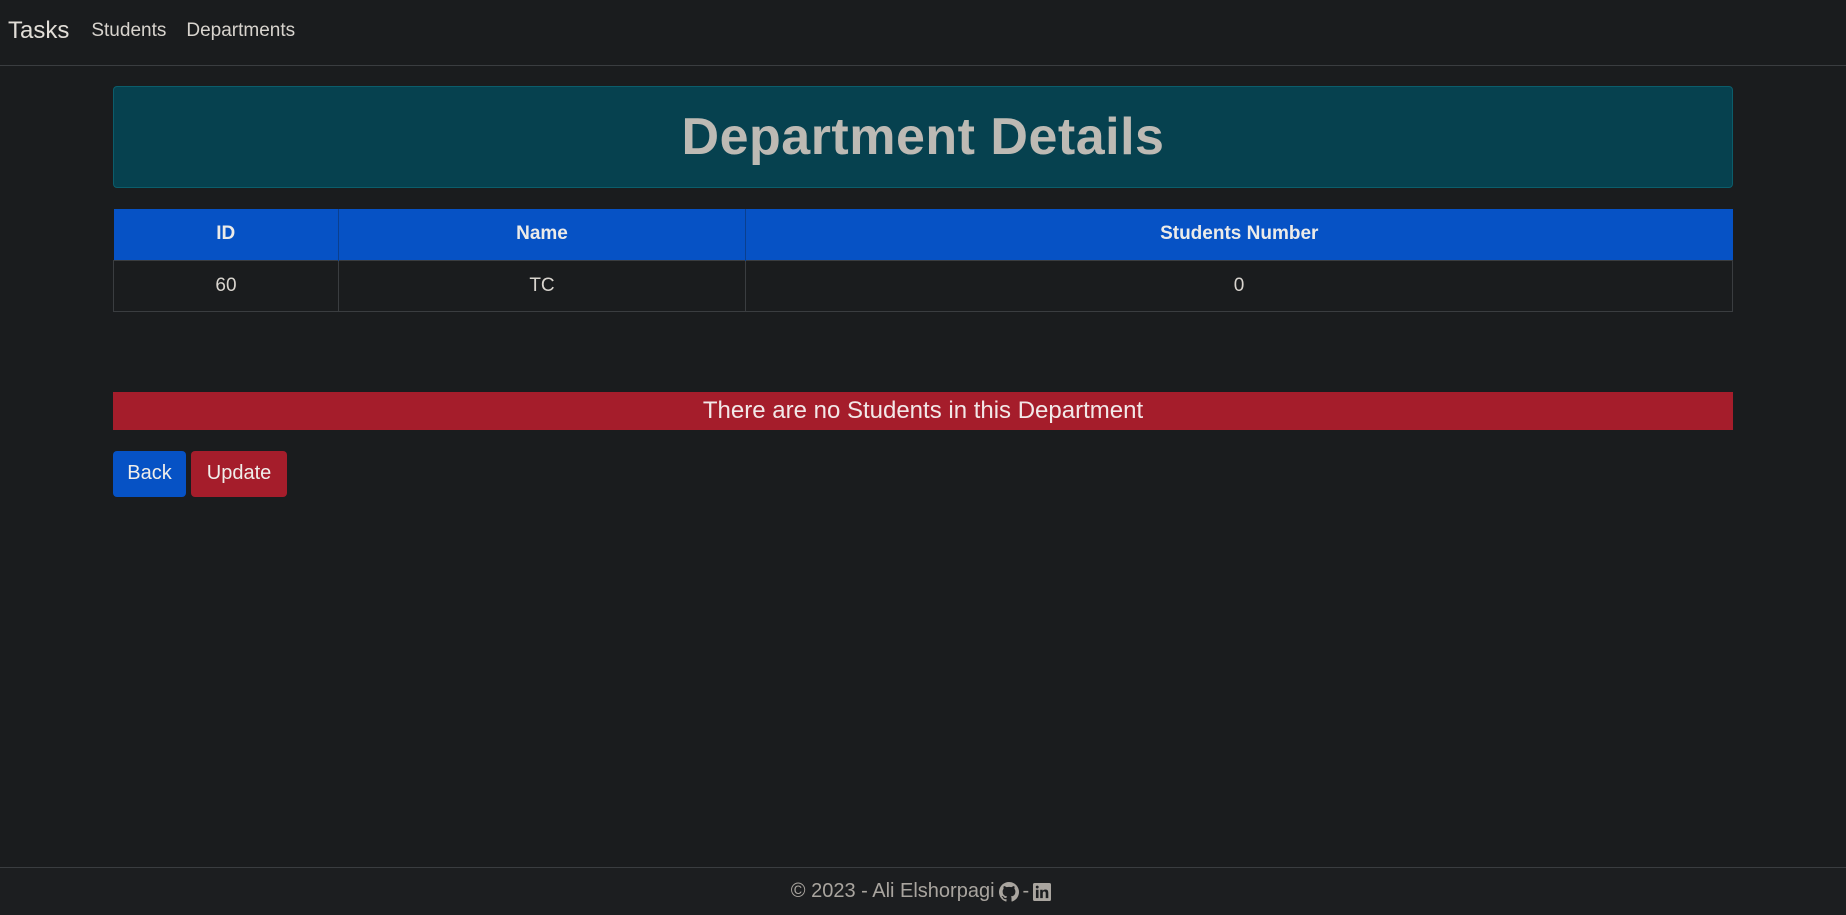  What do you see at coordinates (1239, 285) in the screenshot?
I see `cell-students-number: 0` at bounding box center [1239, 285].